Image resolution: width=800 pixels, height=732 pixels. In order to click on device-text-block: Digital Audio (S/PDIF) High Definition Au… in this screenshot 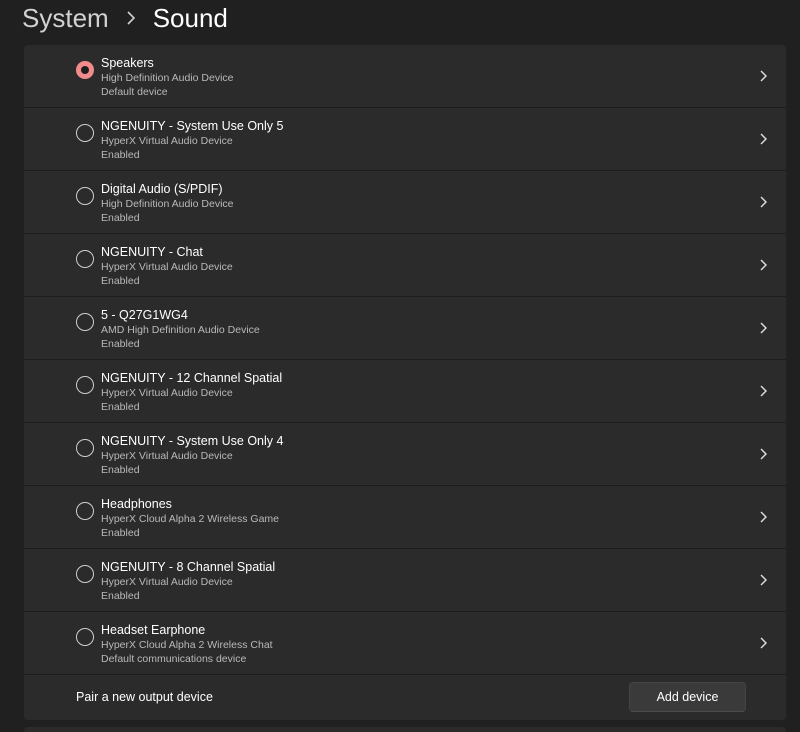, I will do `click(167, 203)`.